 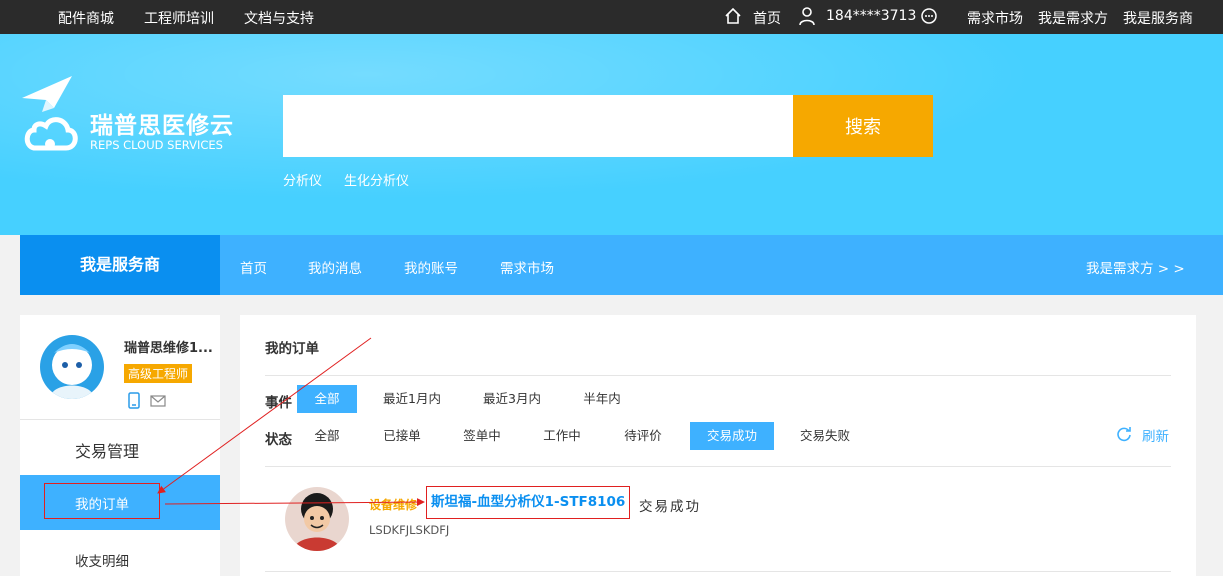 I want to click on event-filter-half-year: 半年内, so click(x=602, y=399).